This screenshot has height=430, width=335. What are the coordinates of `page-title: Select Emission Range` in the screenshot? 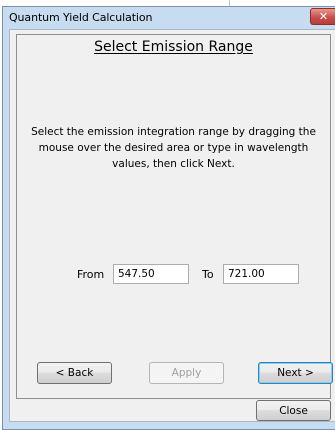 It's located at (173, 47).